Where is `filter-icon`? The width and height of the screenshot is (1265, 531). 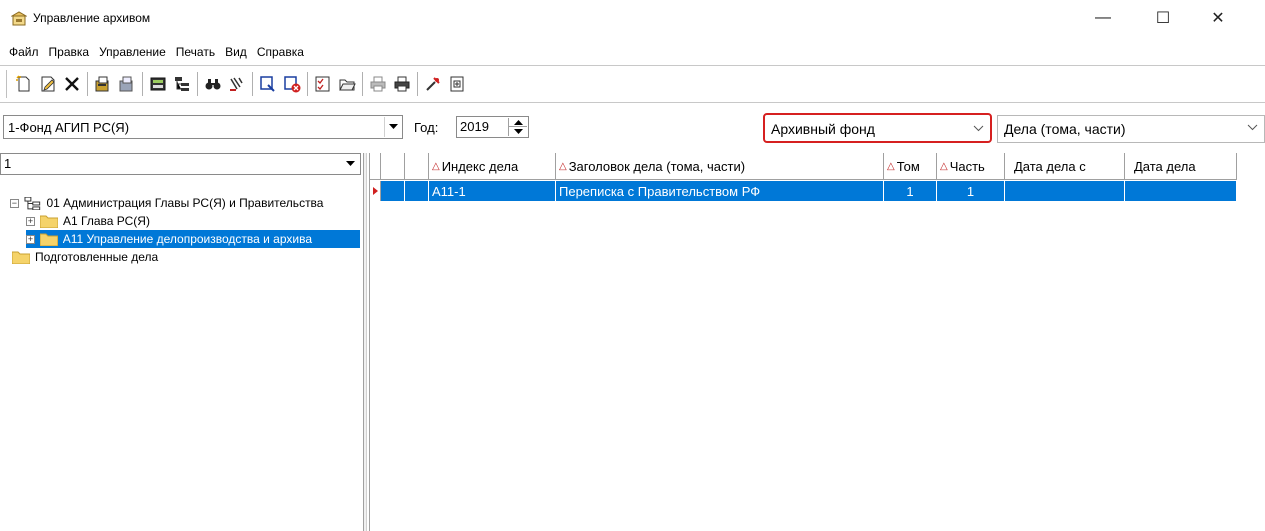
filter-icon is located at coordinates (237, 84).